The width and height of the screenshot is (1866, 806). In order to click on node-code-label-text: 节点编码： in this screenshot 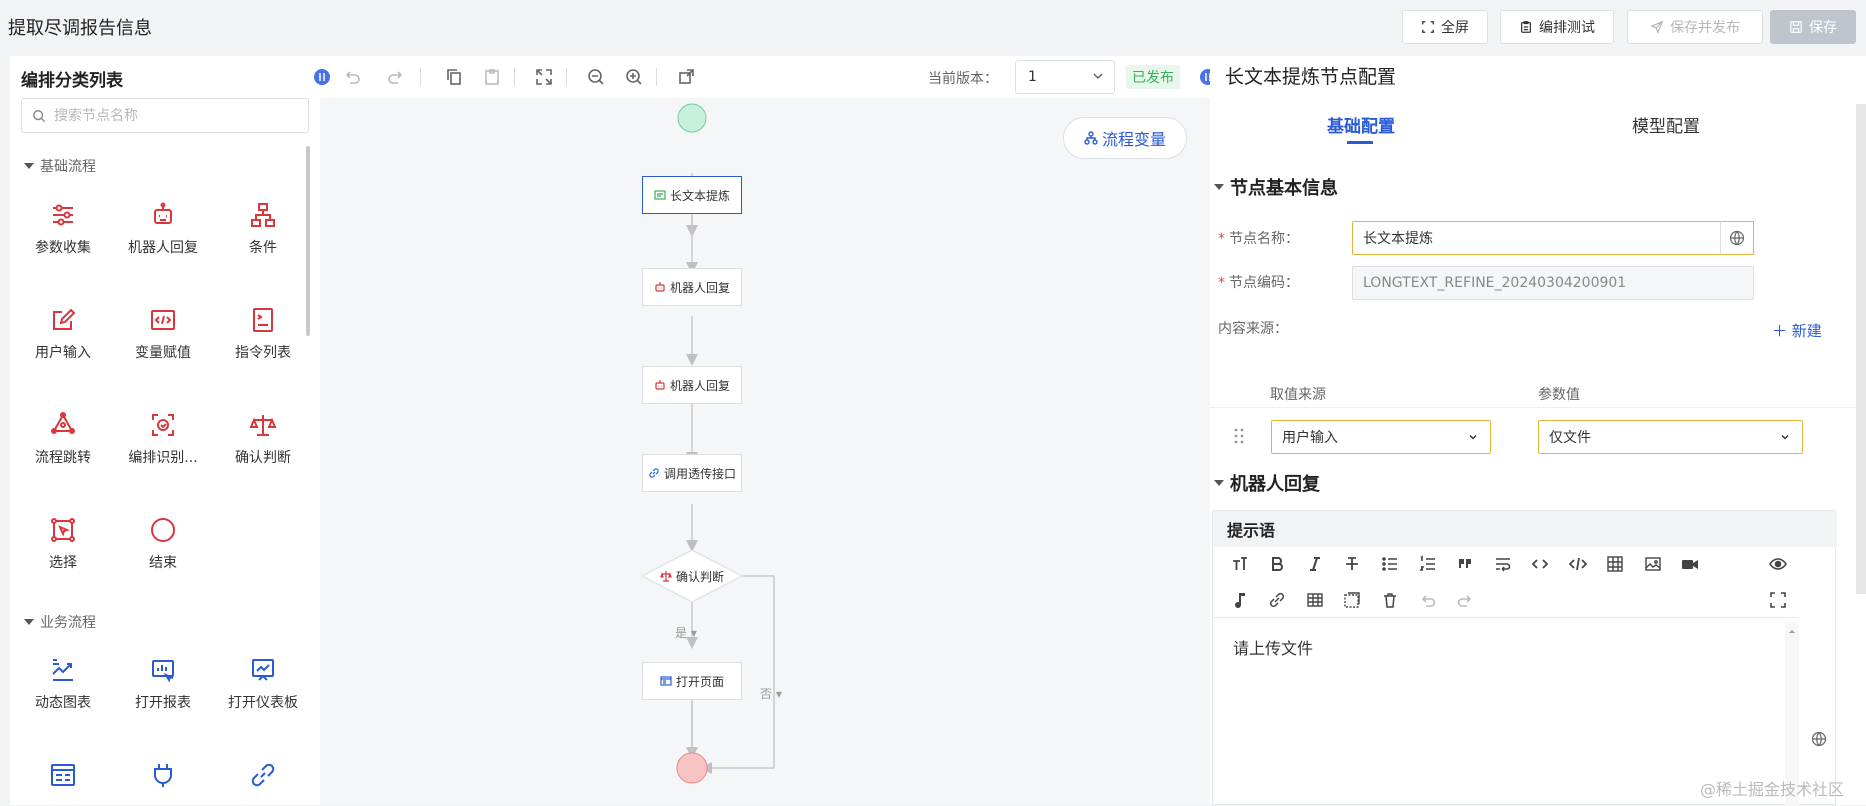, I will do `click(1264, 283)`.